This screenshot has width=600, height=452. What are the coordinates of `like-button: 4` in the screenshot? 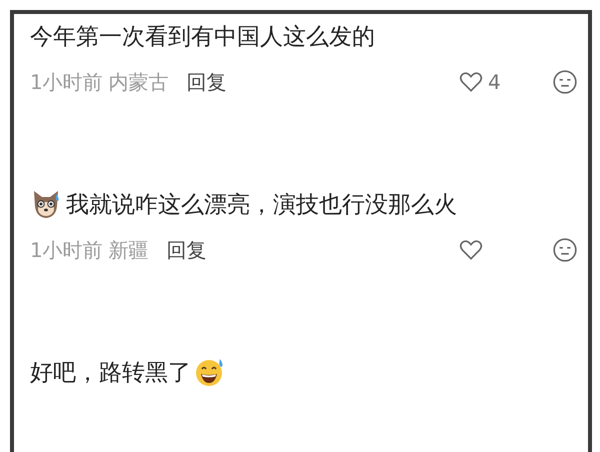 It's located at (486, 82).